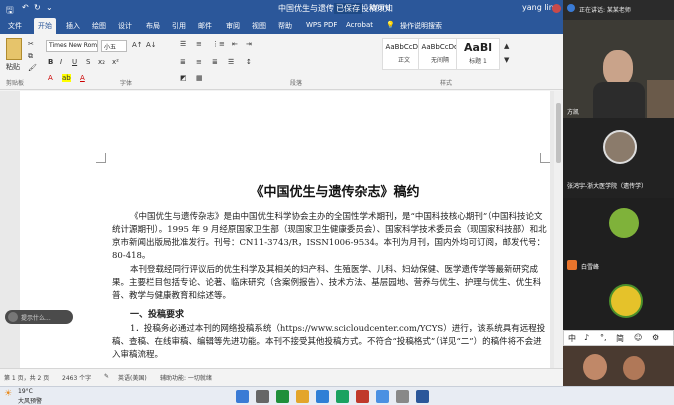 This screenshot has height=405, width=674. Describe the element at coordinates (235, 44) in the screenshot. I see `decrease-indent-icon: ⇤` at that location.